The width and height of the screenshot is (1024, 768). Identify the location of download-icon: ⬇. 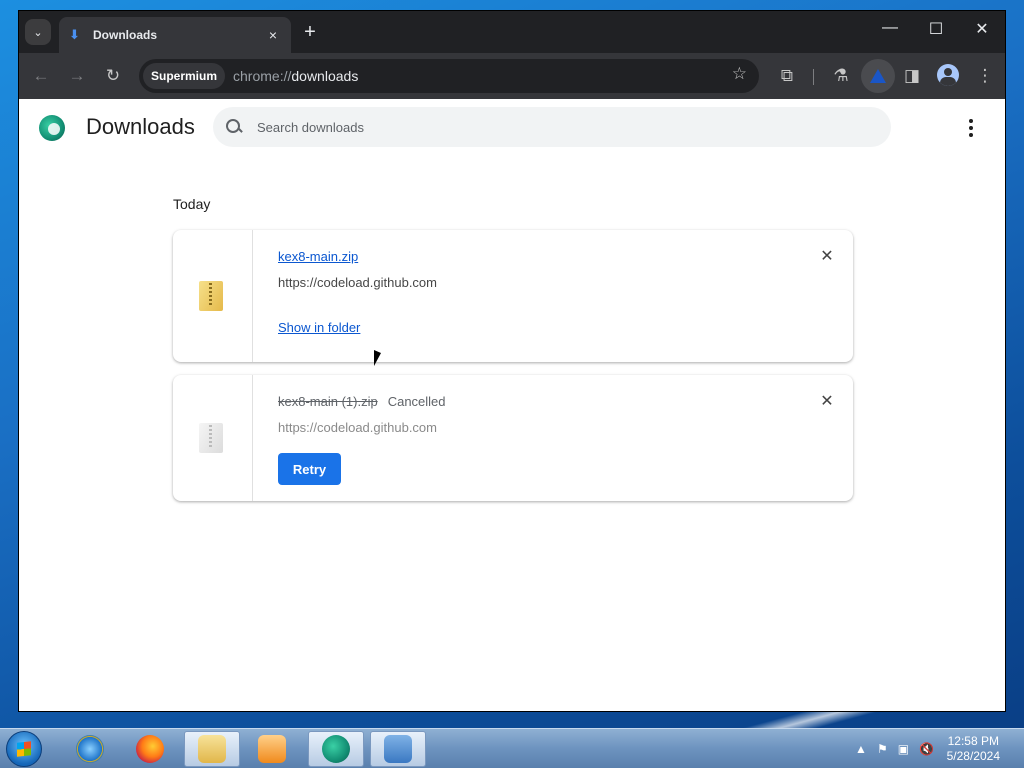
(74, 34).